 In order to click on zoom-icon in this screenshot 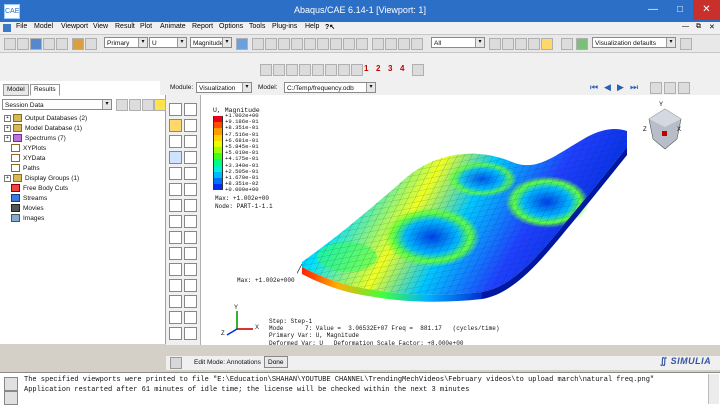, I will do `click(297, 44)`.